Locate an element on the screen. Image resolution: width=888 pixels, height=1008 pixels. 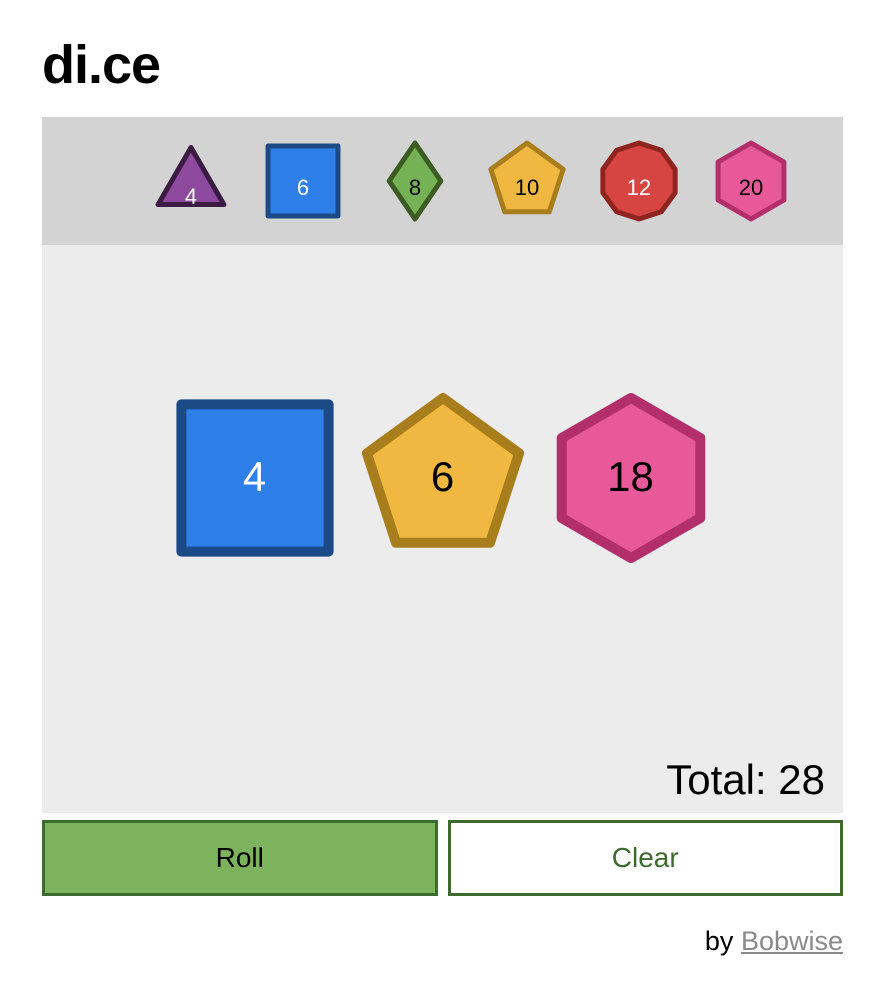
dice-picker-bar: 4 6 8 10 12 20 is located at coordinates (442, 181).